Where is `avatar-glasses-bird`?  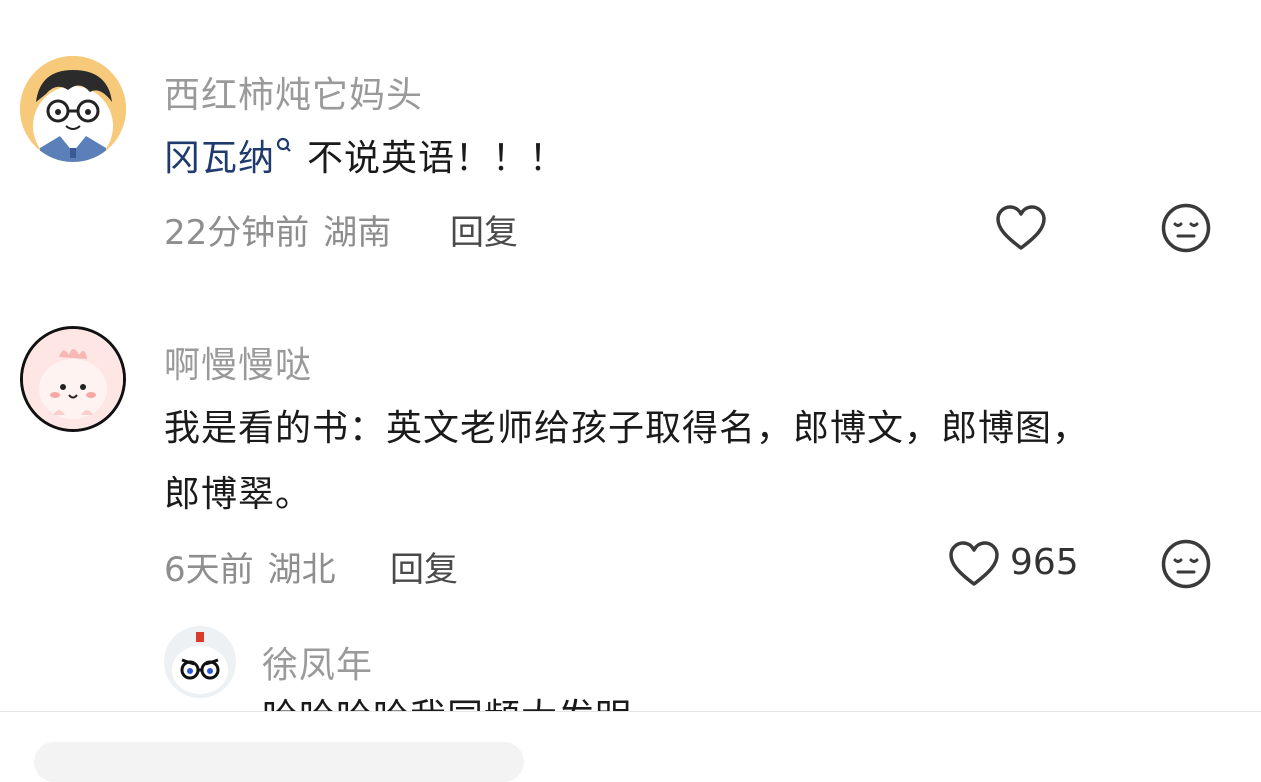 avatar-glasses-bird is located at coordinates (200, 662).